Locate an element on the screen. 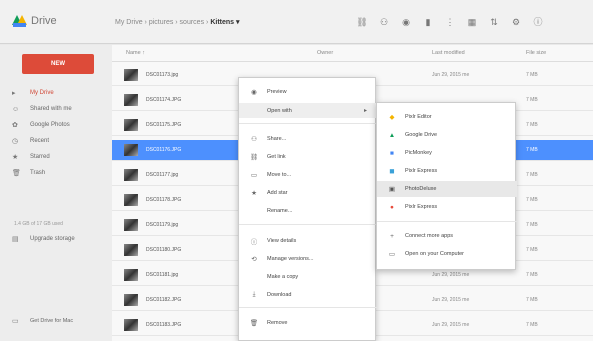 Image resolution: width=593 pixels, height=341 pixels. sidebar-item-my-drive: ▸ My Drive is located at coordinates (56, 93).